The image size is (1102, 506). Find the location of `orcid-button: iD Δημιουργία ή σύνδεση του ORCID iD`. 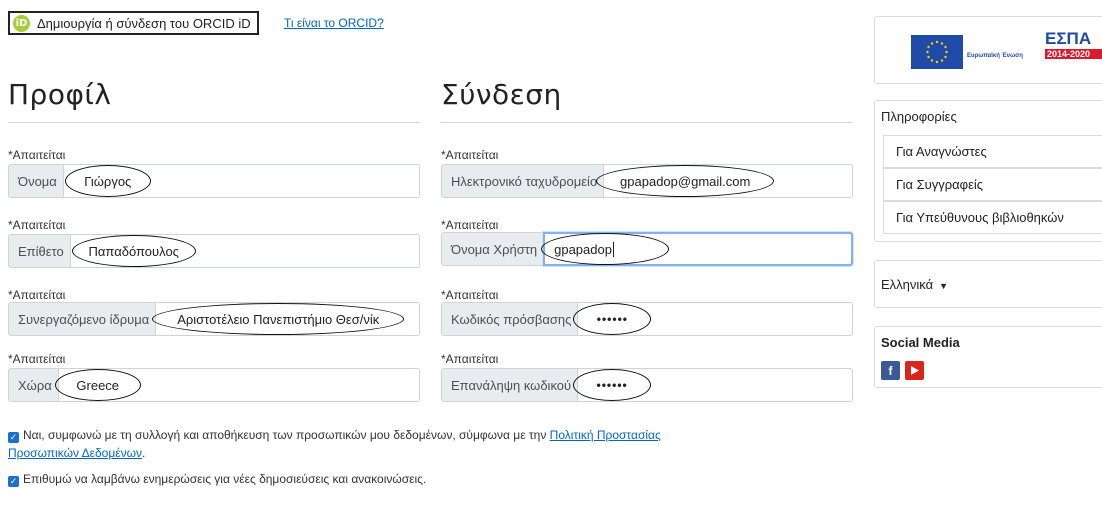

orcid-button: iD Δημιουργία ή σύνδεση του ORCID iD is located at coordinates (133, 23).